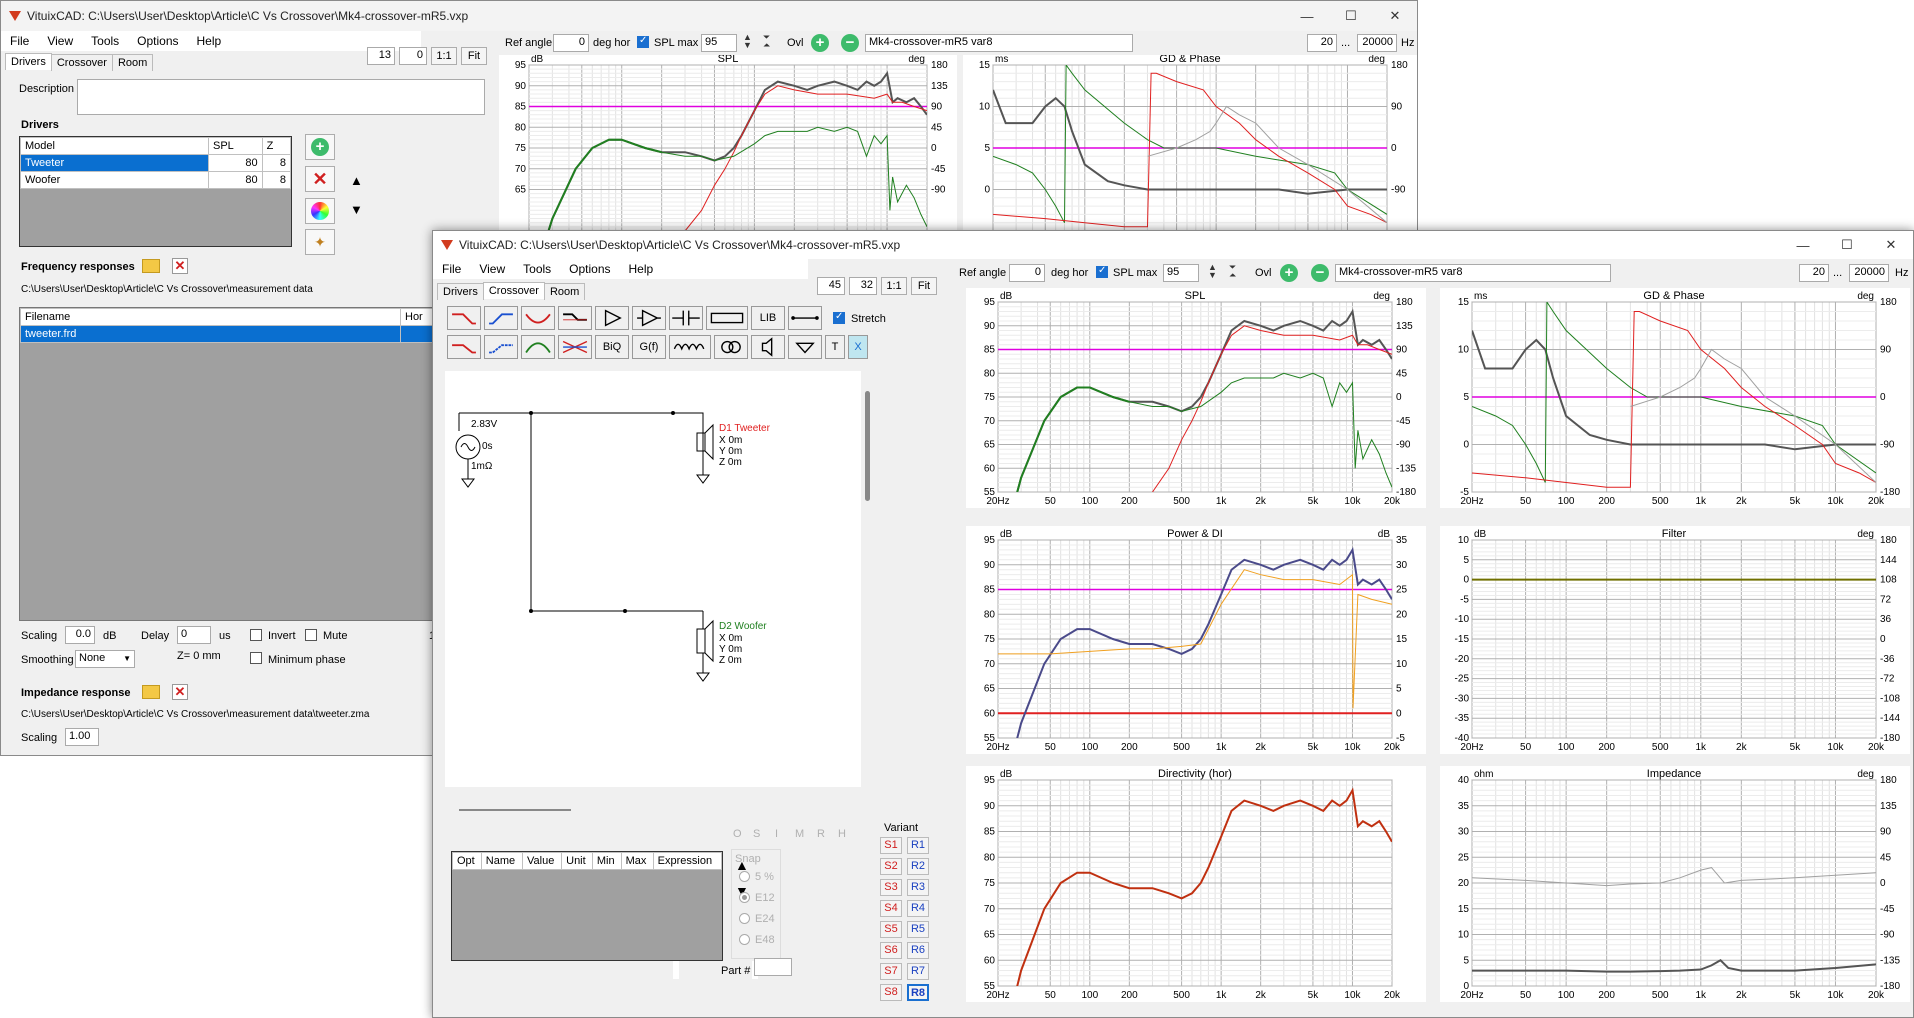 This screenshot has width=1914, height=1018. Describe the element at coordinates (1307, 16) in the screenshot. I see `minimize-icon: —` at that location.